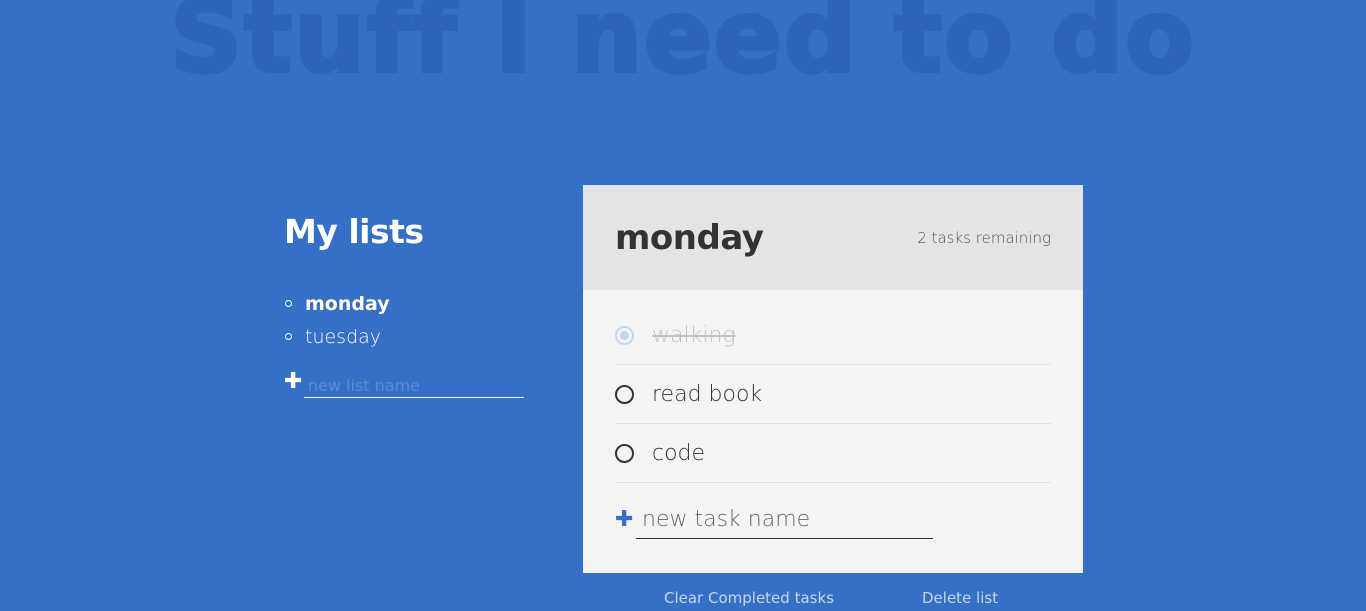  I want to click on list-item-label: monday, so click(347, 303).